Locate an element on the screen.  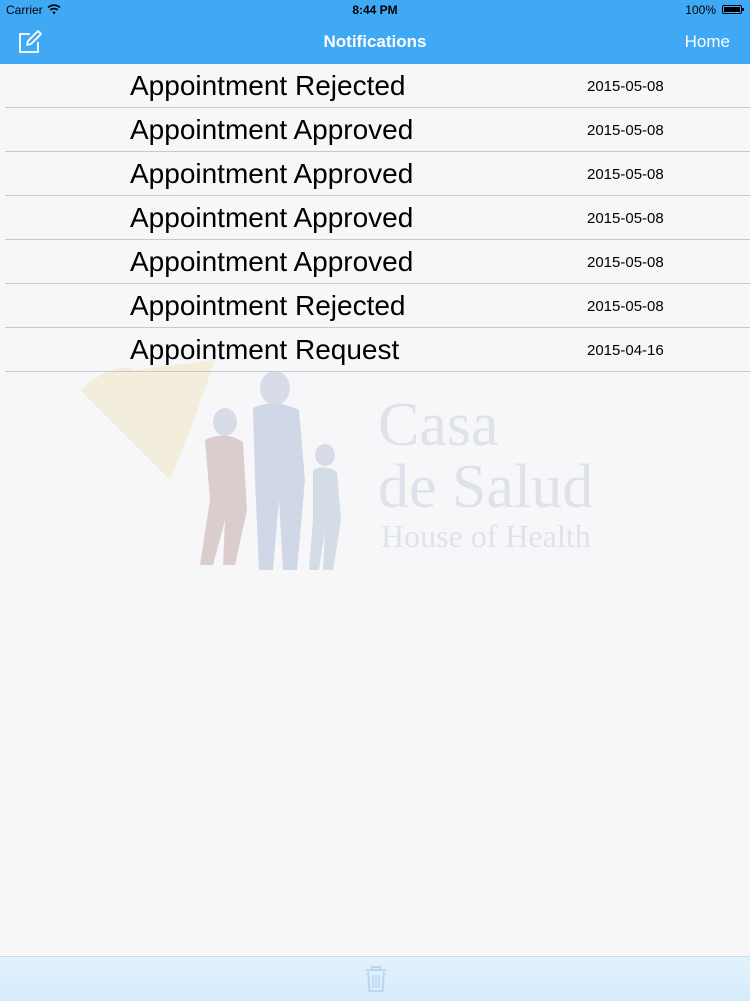
notification-row: Appointment Request 2015-04-16 is located at coordinates (377, 350).